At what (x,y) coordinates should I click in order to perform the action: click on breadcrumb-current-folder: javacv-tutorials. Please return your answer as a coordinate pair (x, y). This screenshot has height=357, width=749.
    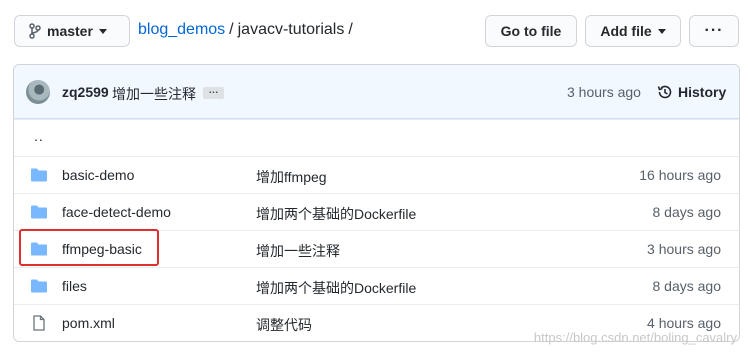
    Looking at the image, I should click on (291, 29).